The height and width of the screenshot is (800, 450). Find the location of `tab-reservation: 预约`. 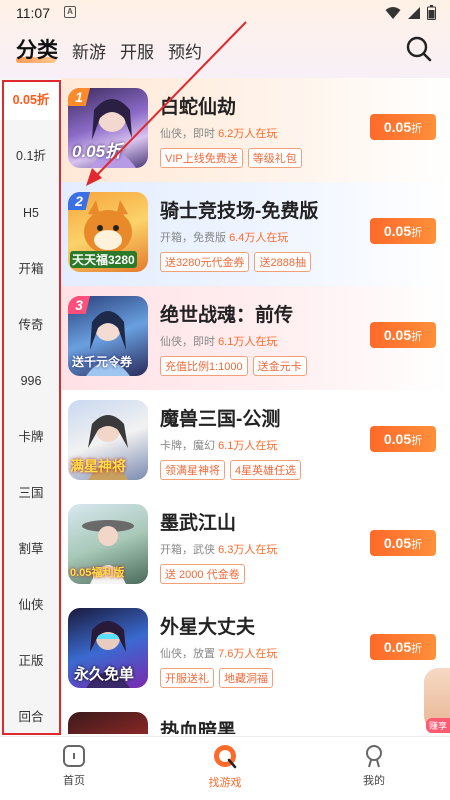

tab-reservation: 预约 is located at coordinates (185, 50).